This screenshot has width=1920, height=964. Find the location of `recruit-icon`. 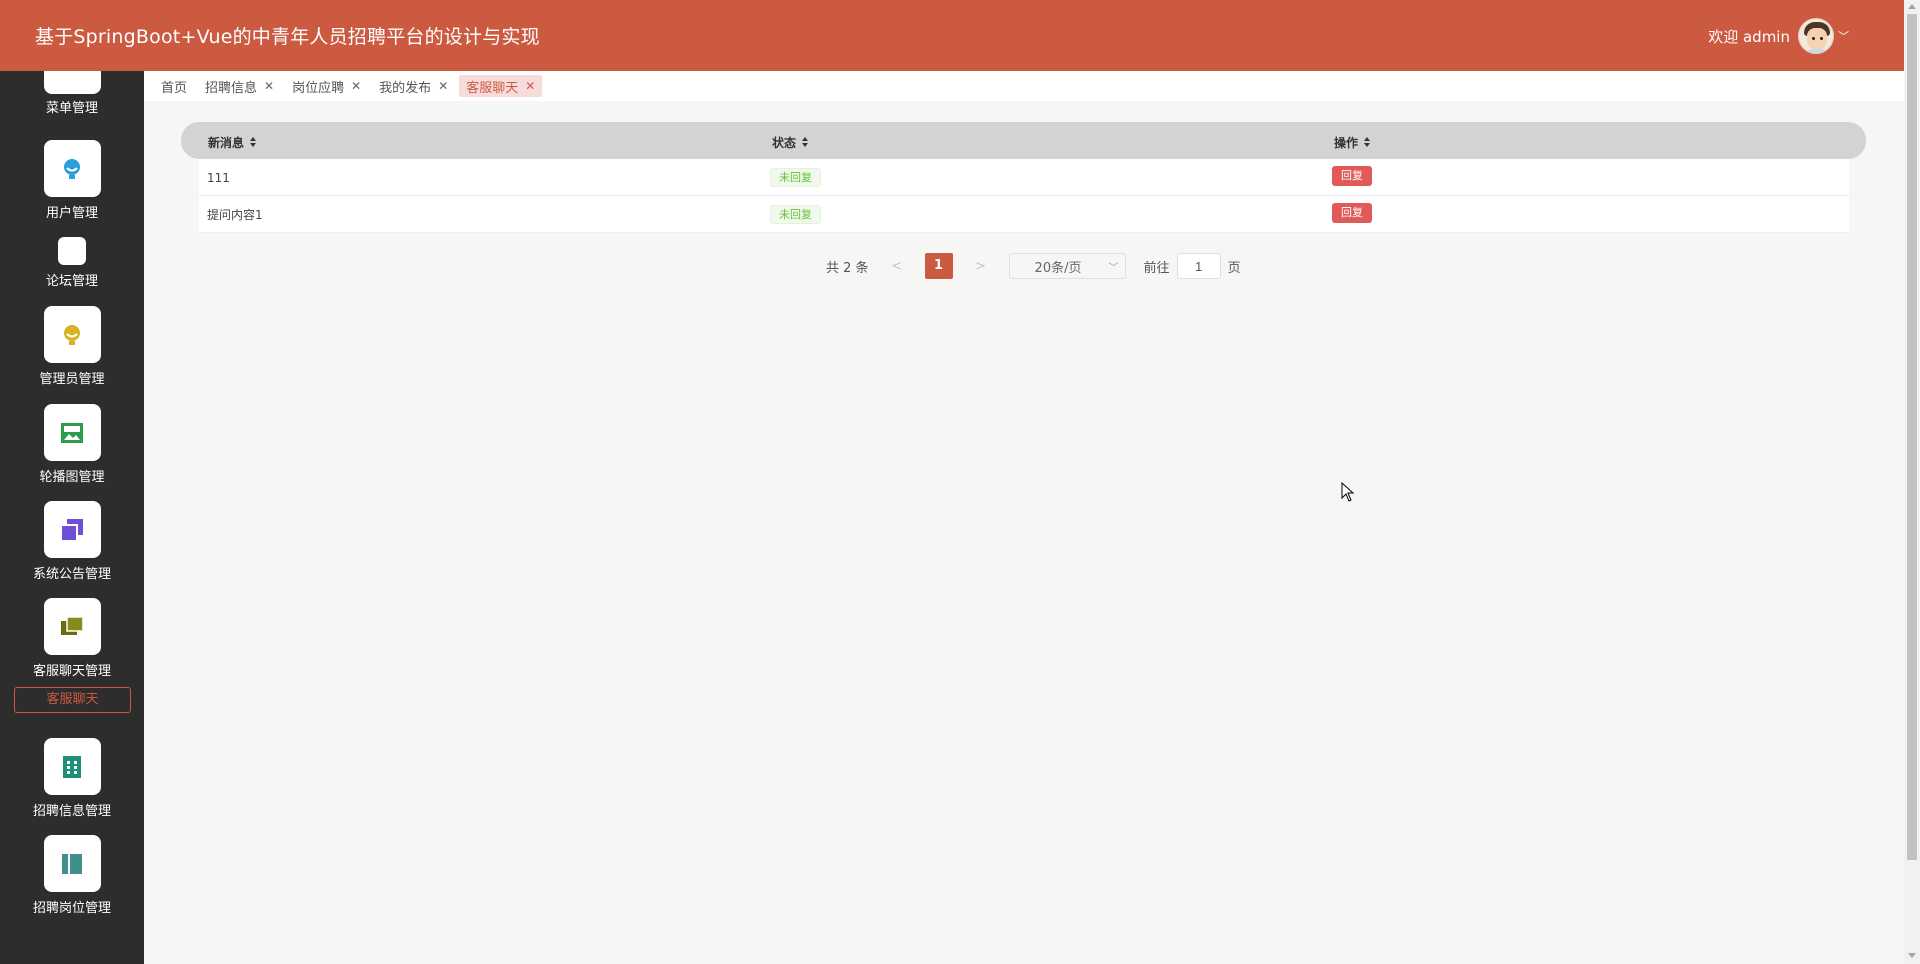

recruit-icon is located at coordinates (72, 766).